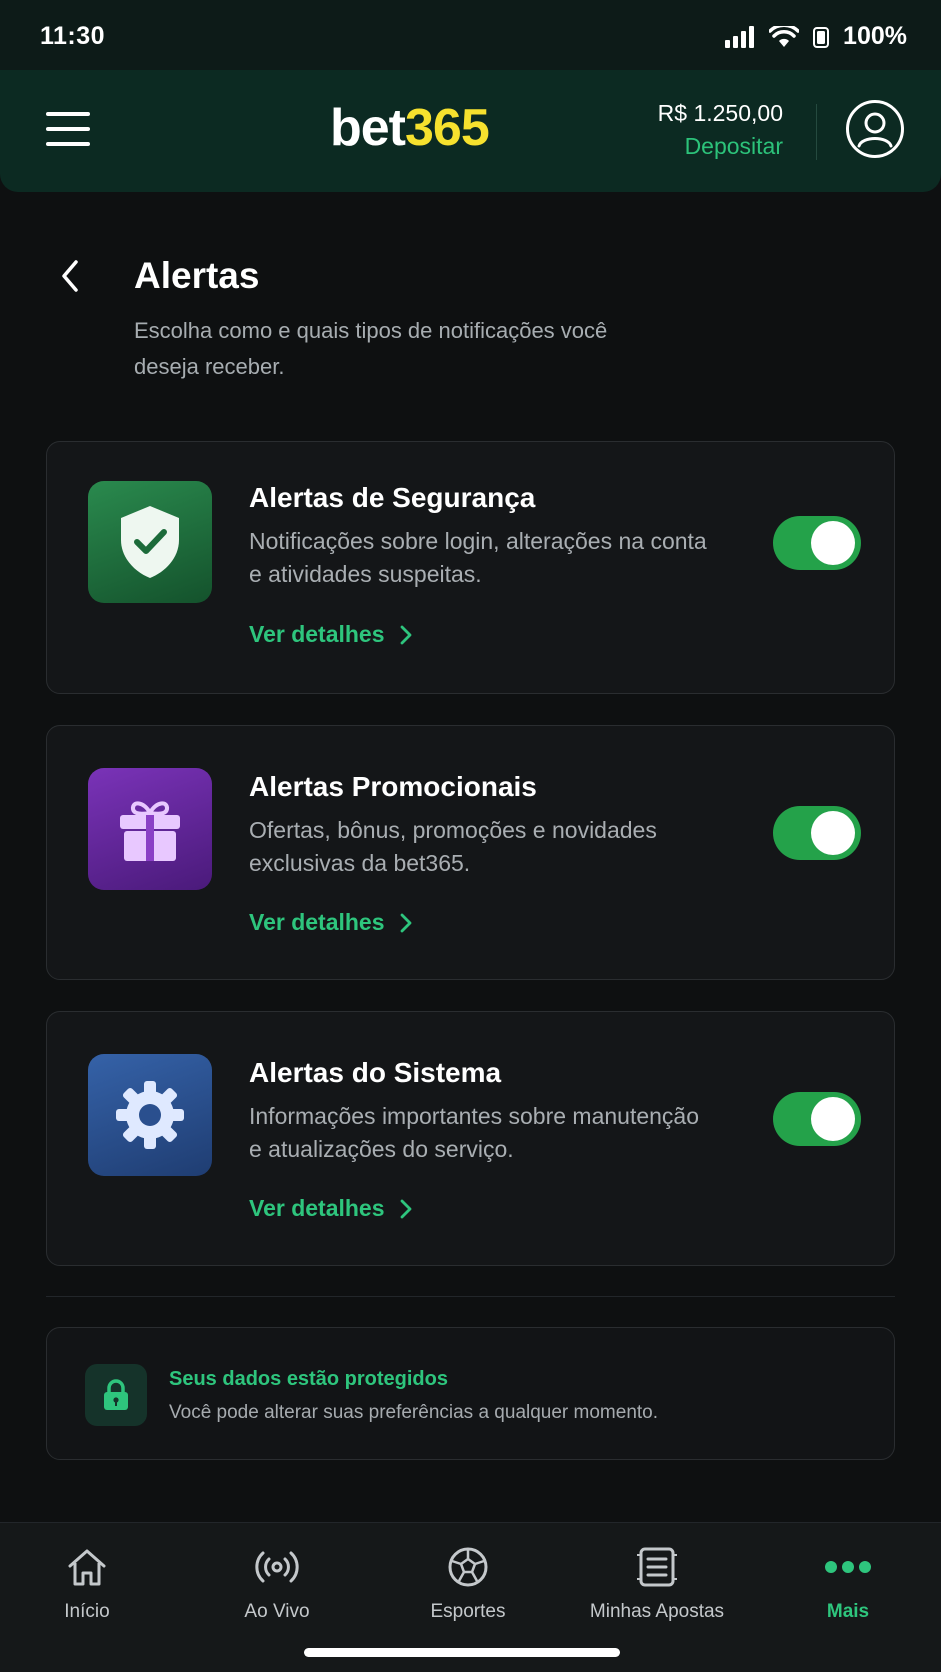  Describe the element at coordinates (720, 113) in the screenshot. I see `account-balance: R$ 1.250,00` at that location.